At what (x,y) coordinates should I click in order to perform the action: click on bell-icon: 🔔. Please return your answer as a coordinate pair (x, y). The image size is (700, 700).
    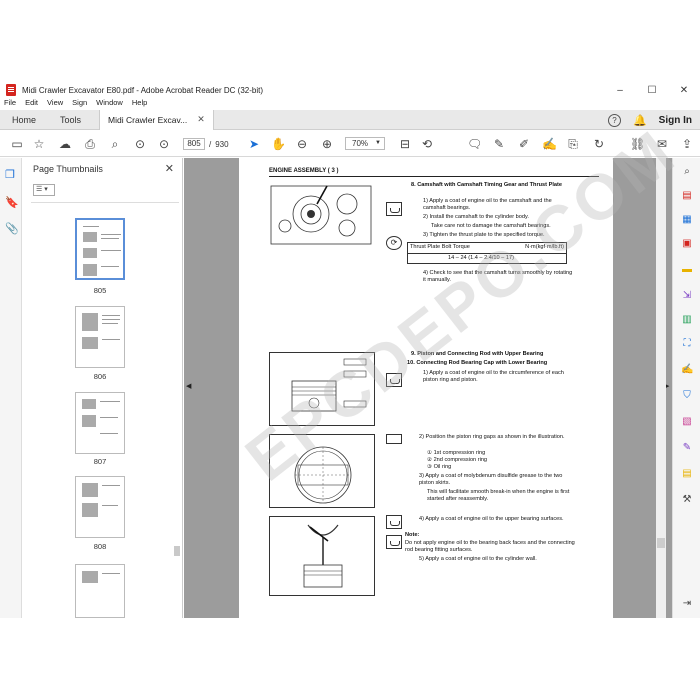
    Looking at the image, I should click on (640, 120).